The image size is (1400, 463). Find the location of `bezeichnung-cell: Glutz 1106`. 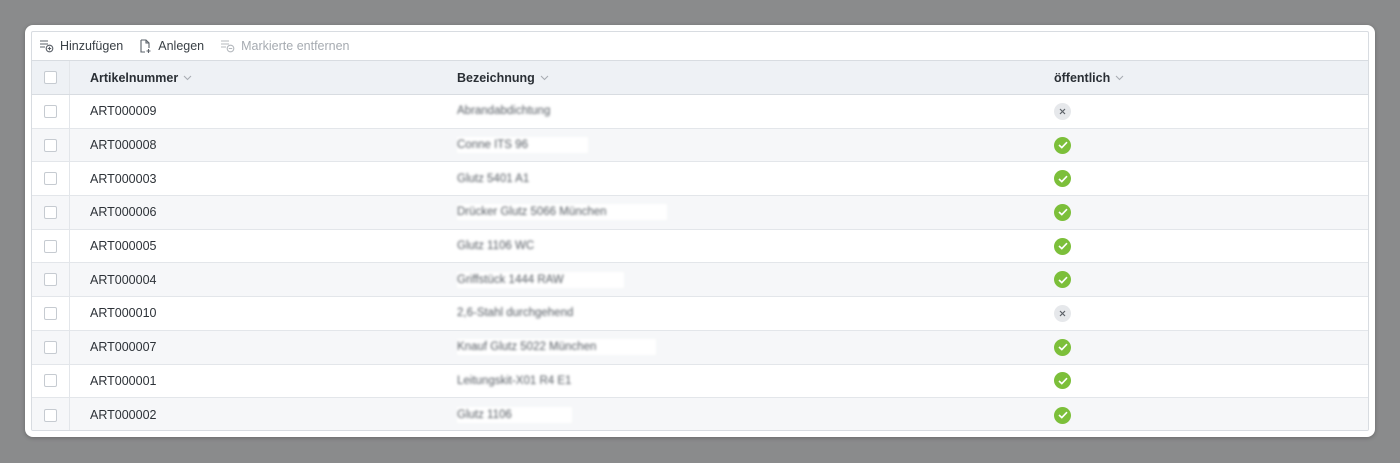

bezeichnung-cell: Glutz 1106 is located at coordinates (736, 415).